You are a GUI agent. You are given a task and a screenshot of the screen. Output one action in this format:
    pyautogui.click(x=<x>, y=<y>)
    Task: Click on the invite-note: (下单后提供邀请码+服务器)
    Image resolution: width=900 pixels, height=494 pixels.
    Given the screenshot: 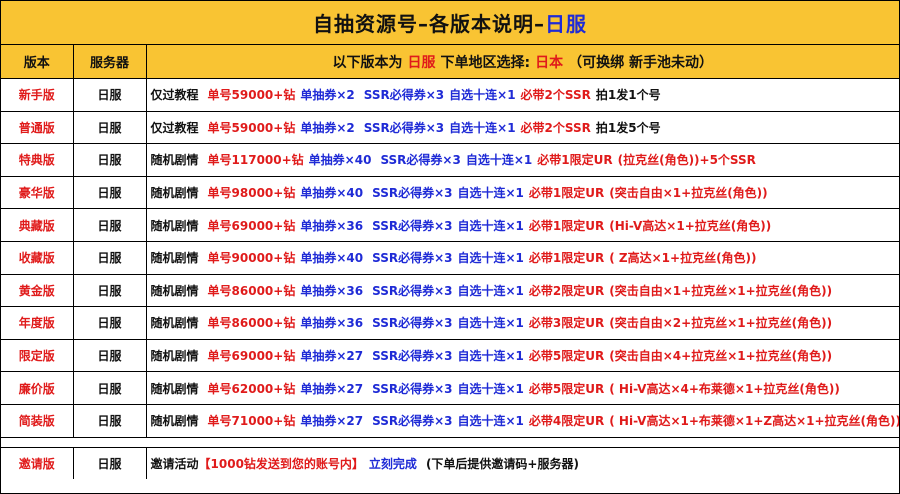 What is the action you would take?
    pyautogui.click(x=502, y=463)
    